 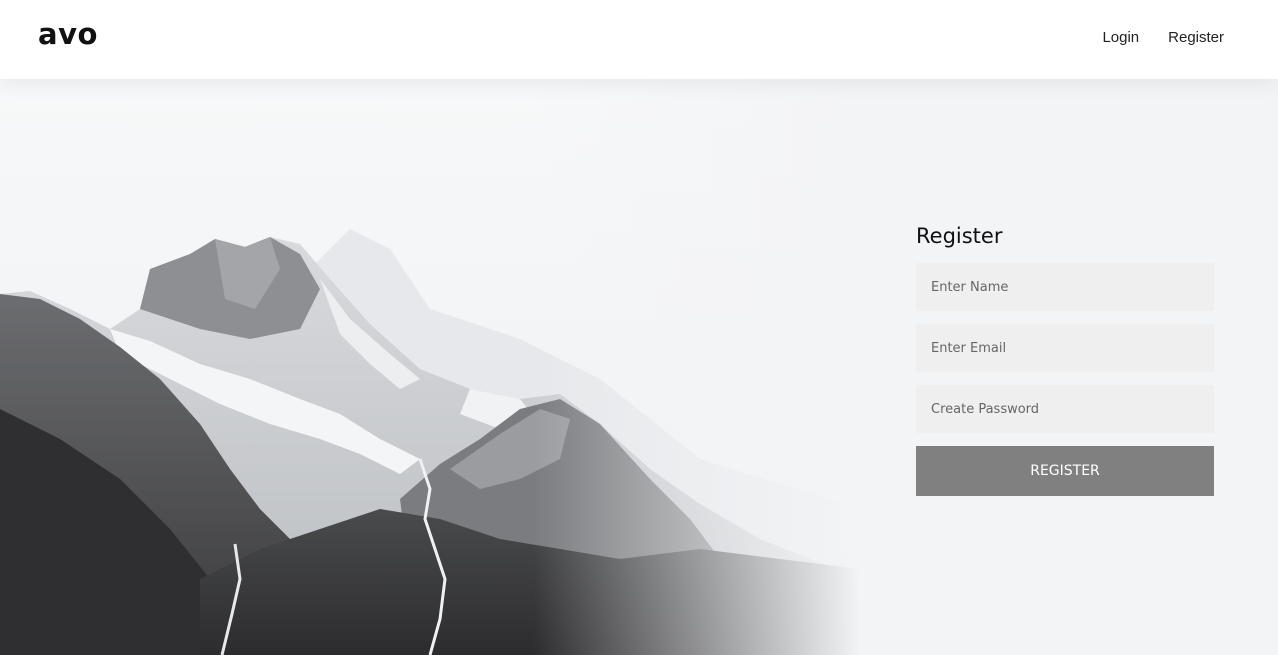 What do you see at coordinates (1120, 37) in the screenshot?
I see `nav-login-link: Login` at bounding box center [1120, 37].